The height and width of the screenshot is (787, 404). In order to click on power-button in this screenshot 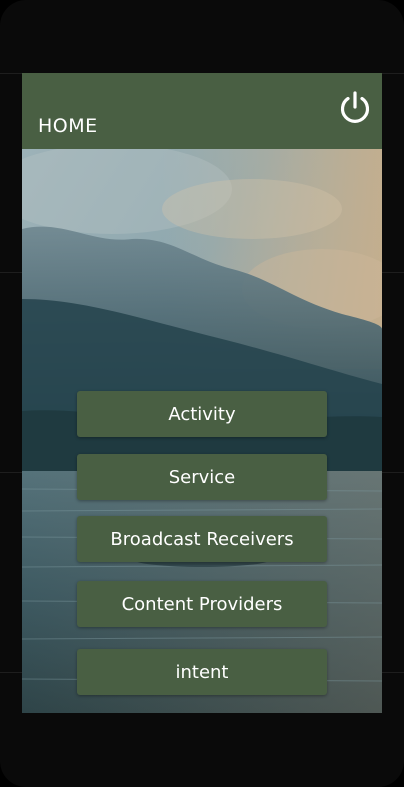, I will do `click(355, 108)`.